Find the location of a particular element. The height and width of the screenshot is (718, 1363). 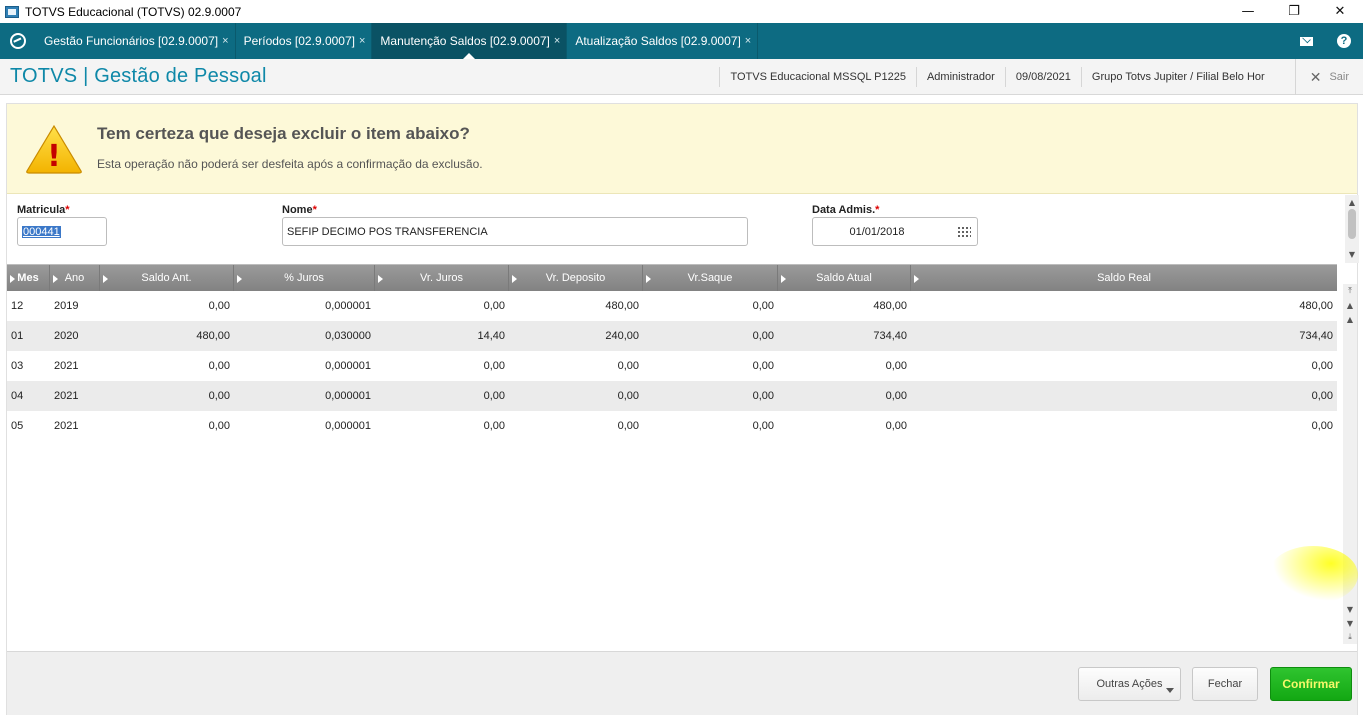

nome-field: SEFIP DECIMO POS TRANSFERENCIA is located at coordinates (515, 231).